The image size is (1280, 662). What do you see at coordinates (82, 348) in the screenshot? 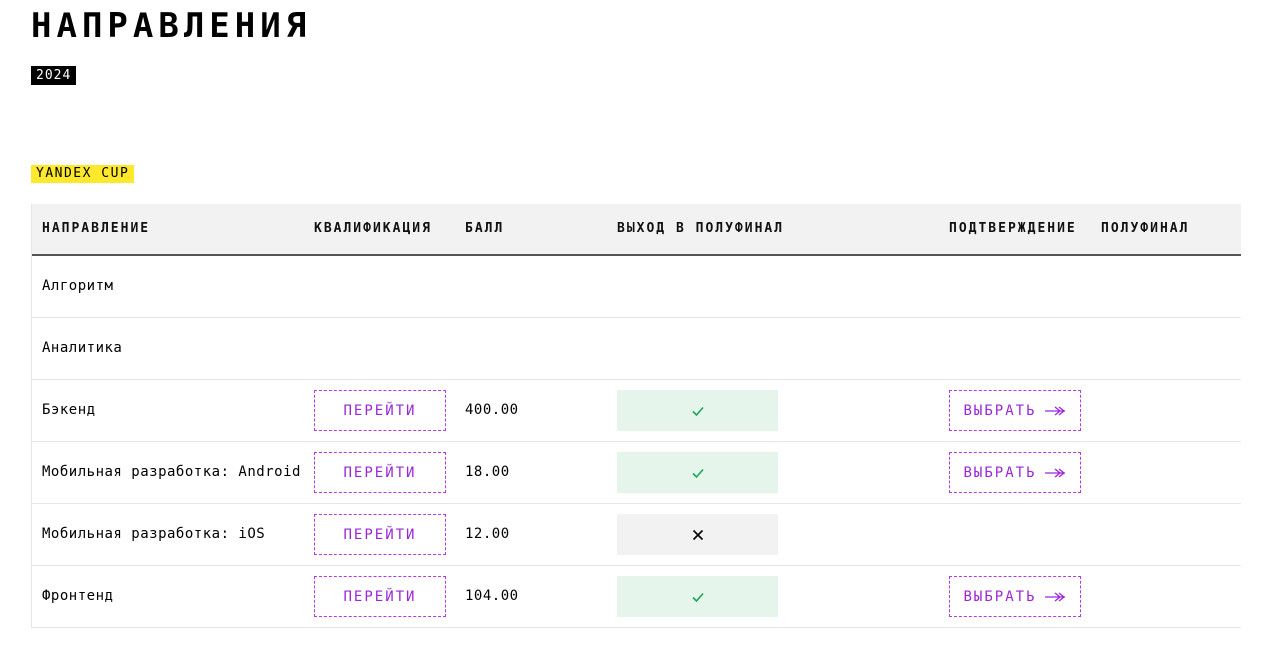
I see `direction-name: Аналитика` at bounding box center [82, 348].